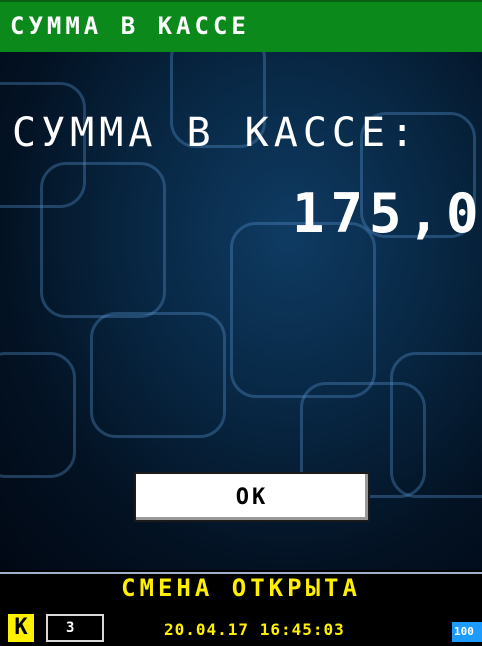 Image resolution: width=482 pixels, height=646 pixels. Describe the element at coordinates (216, 133) in the screenshot. I see `amount-label: СУММА В КАССЕ:` at that location.